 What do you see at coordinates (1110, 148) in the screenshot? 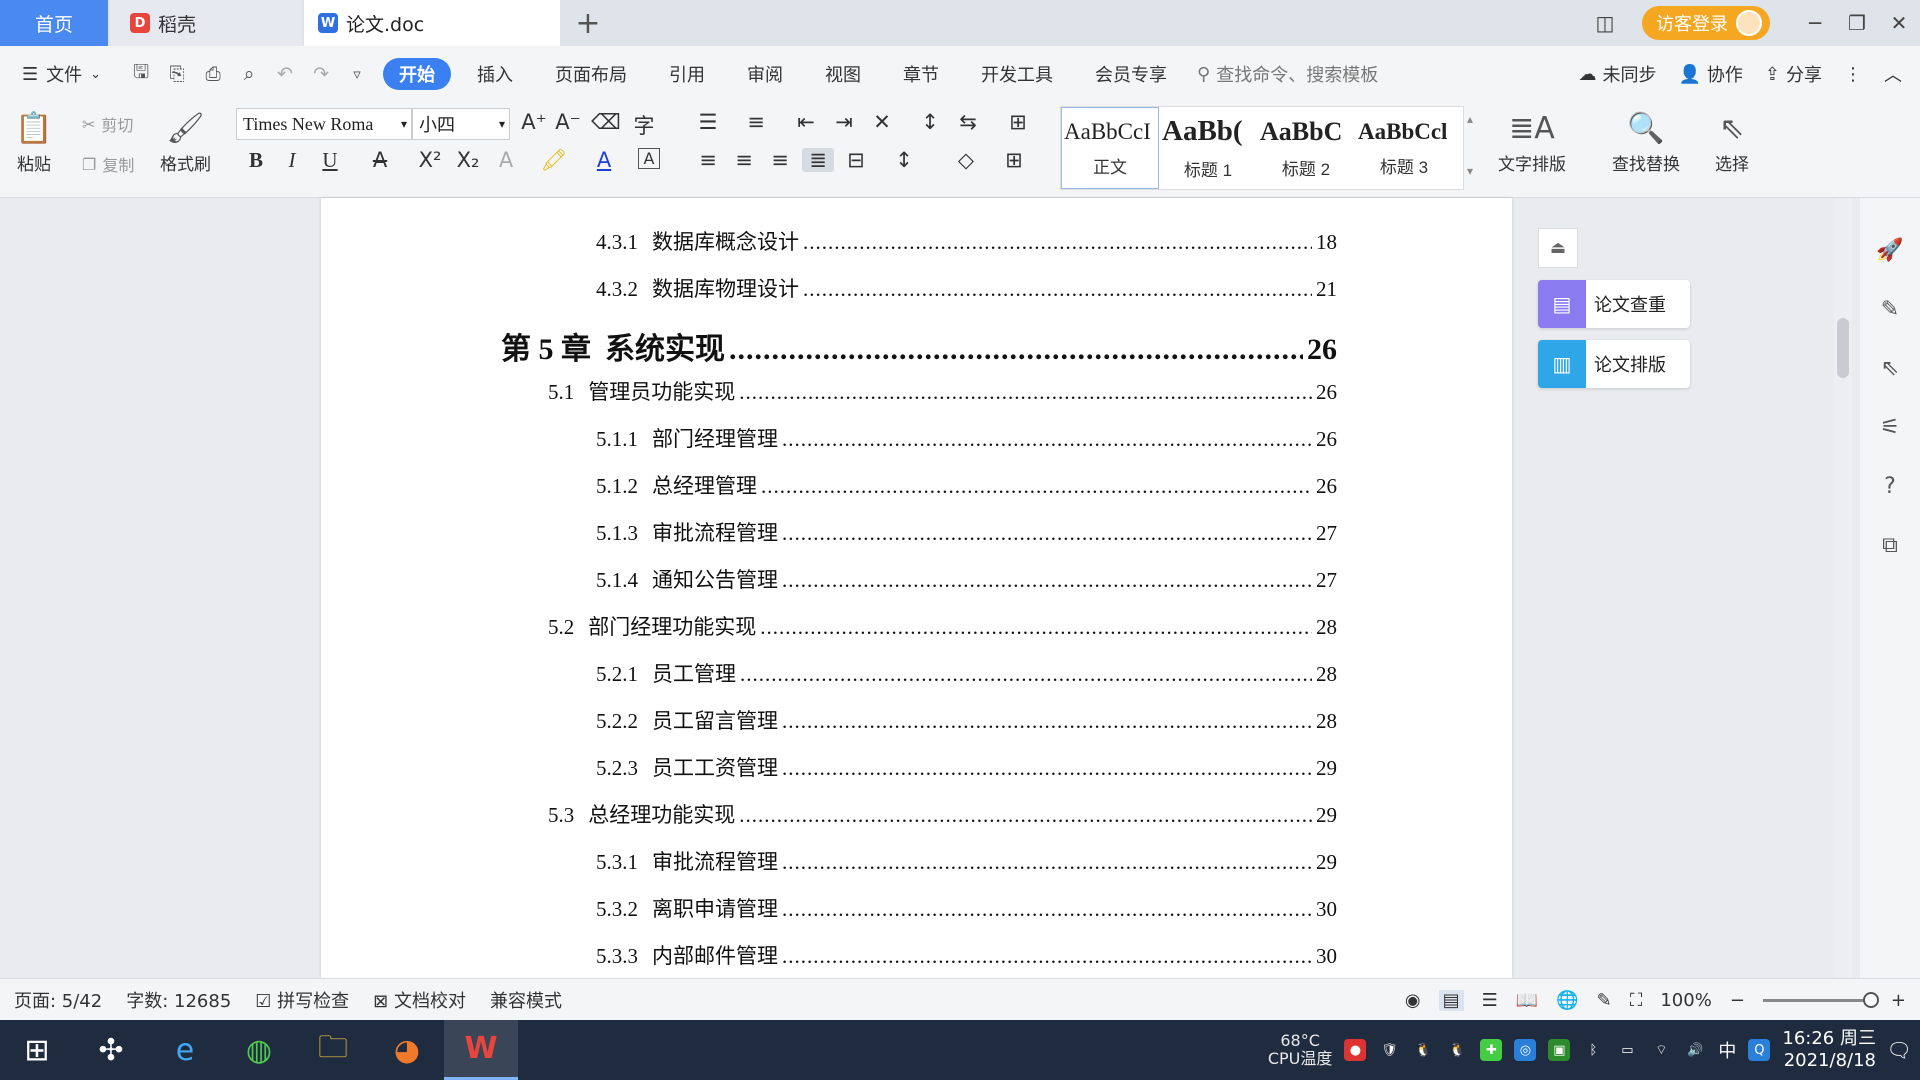
I see `style-normal: AaBbCcI 正文` at bounding box center [1110, 148].